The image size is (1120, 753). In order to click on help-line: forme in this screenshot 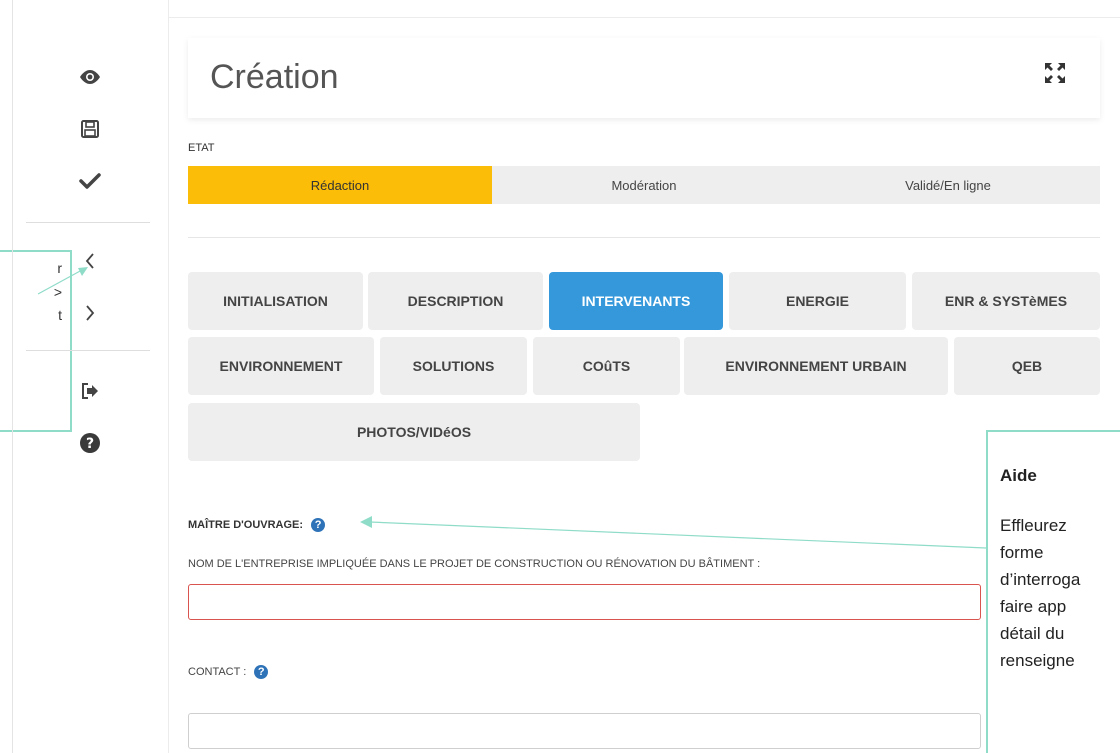, I will do `click(1022, 552)`.